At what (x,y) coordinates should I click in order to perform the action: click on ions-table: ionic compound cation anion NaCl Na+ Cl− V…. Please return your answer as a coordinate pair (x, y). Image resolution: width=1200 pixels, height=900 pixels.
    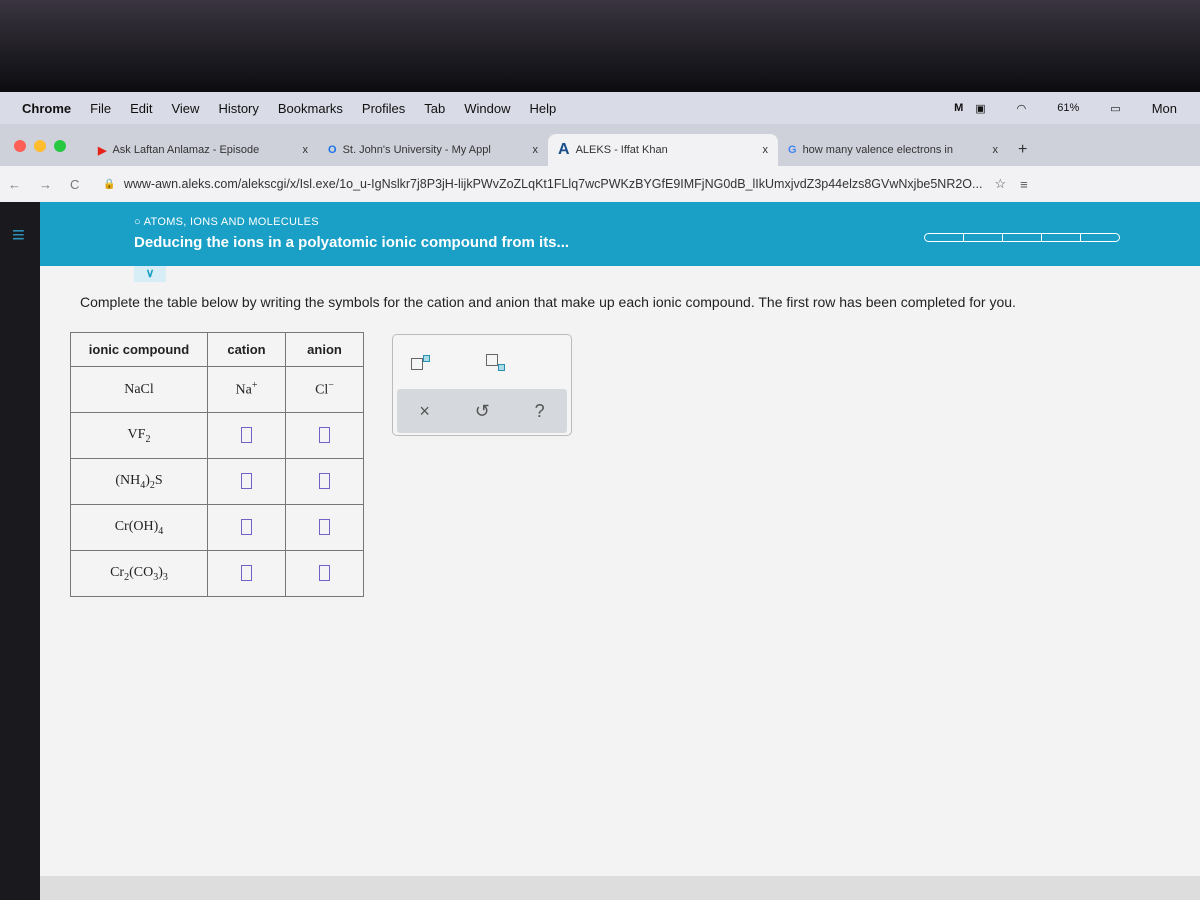
    Looking at the image, I should click on (217, 464).